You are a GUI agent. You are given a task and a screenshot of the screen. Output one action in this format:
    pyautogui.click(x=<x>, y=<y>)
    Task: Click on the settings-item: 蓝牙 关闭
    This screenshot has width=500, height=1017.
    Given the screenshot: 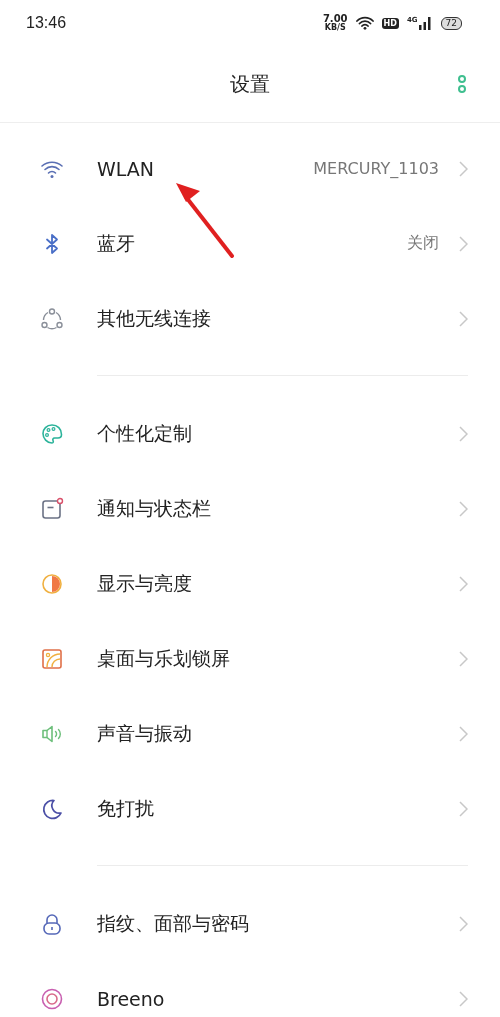 What is the action you would take?
    pyautogui.click(x=250, y=243)
    